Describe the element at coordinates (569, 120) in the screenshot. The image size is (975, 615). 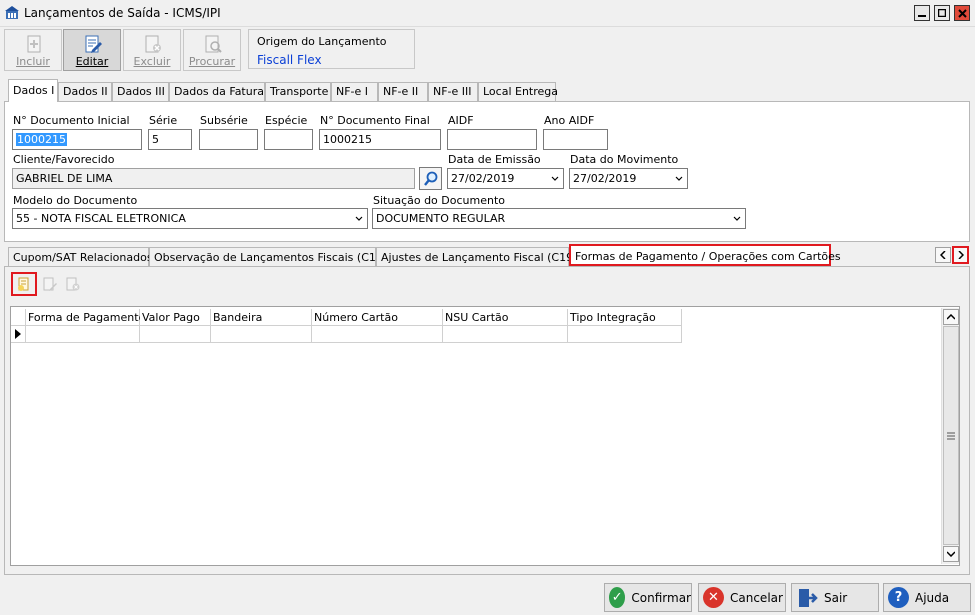
I see `ano-aidf-label: Ano AIDF` at that location.